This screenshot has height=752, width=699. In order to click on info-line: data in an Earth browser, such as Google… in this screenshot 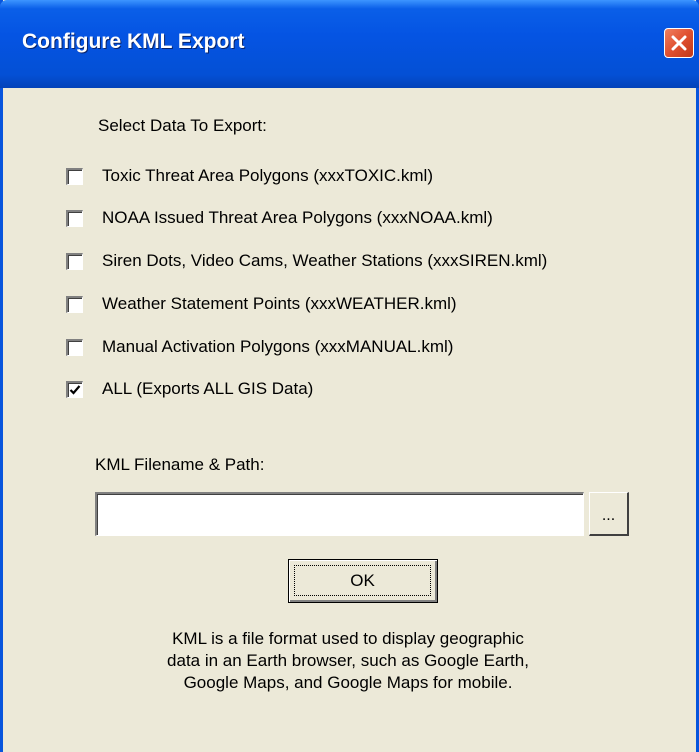, I will do `click(348, 660)`.